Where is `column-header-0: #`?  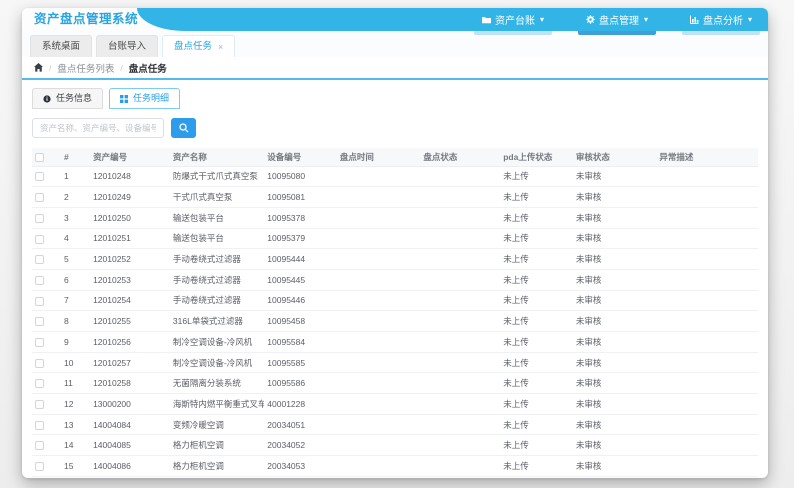
column-header-0: # is located at coordinates (76, 157).